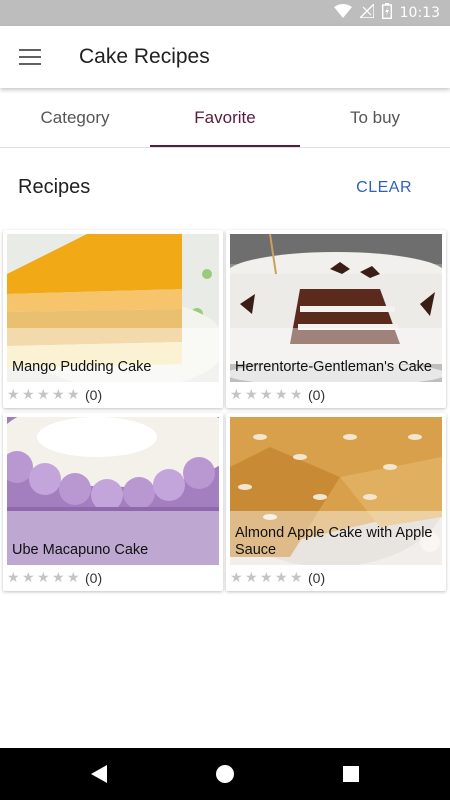  I want to click on app-bar: Cake Recipes, so click(225, 57).